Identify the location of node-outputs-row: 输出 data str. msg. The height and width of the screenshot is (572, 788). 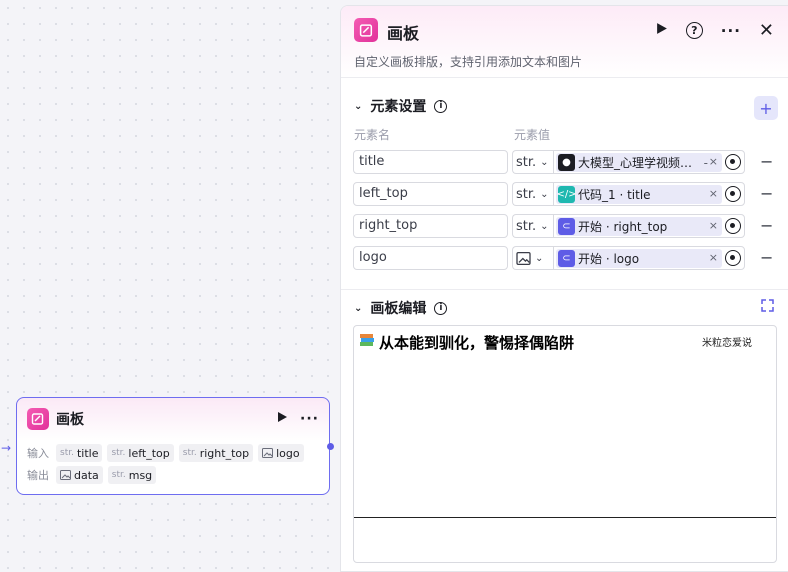
(92, 475).